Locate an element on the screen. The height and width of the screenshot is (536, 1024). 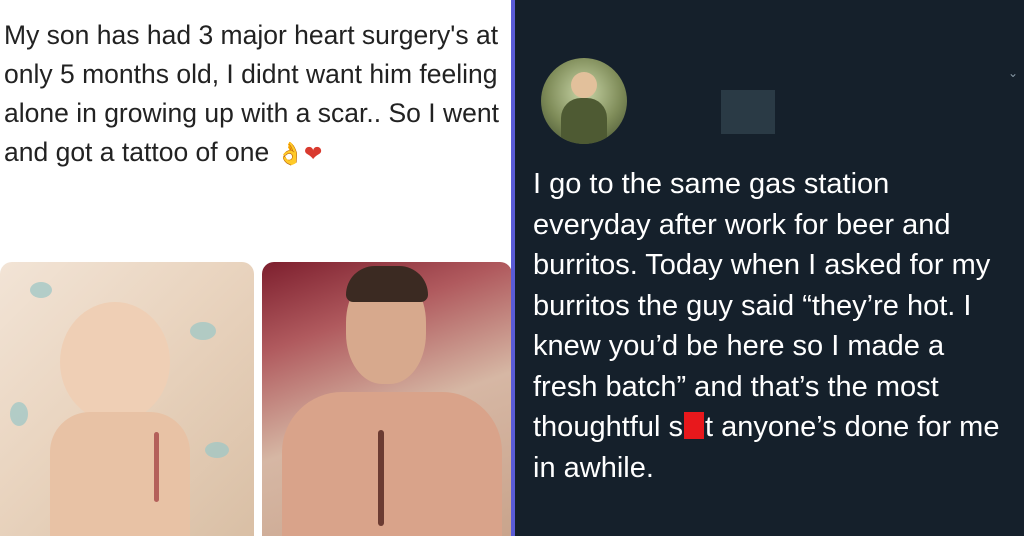
baby-photo is located at coordinates (127, 399).